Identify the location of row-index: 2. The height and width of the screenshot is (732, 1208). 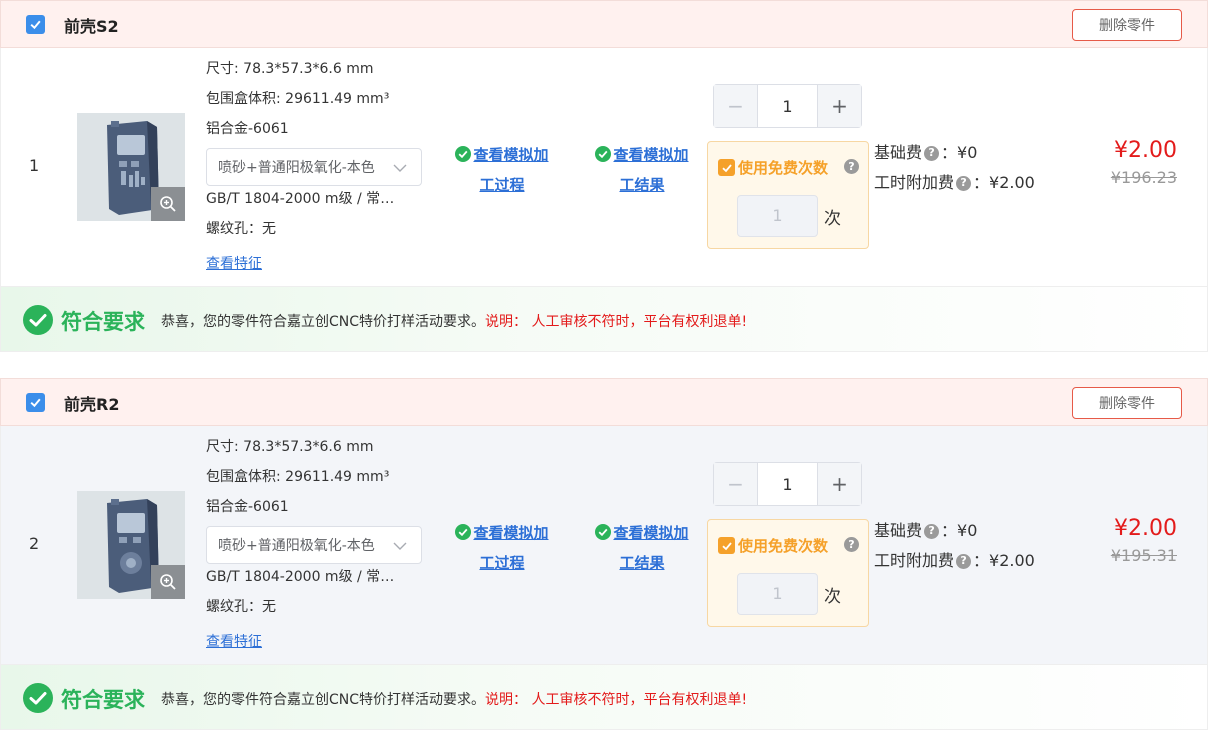
(34, 543).